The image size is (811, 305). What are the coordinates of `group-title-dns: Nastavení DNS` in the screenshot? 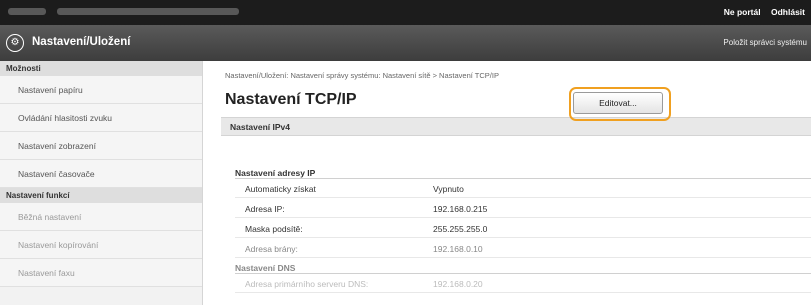 It's located at (265, 268).